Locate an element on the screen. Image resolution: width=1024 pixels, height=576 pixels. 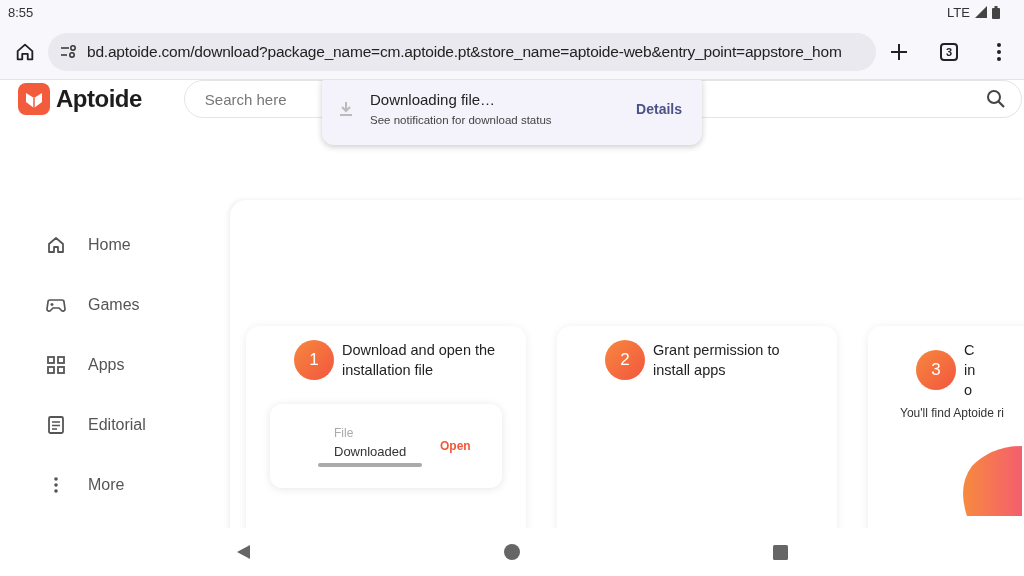
back-icon is located at coordinates (244, 552).